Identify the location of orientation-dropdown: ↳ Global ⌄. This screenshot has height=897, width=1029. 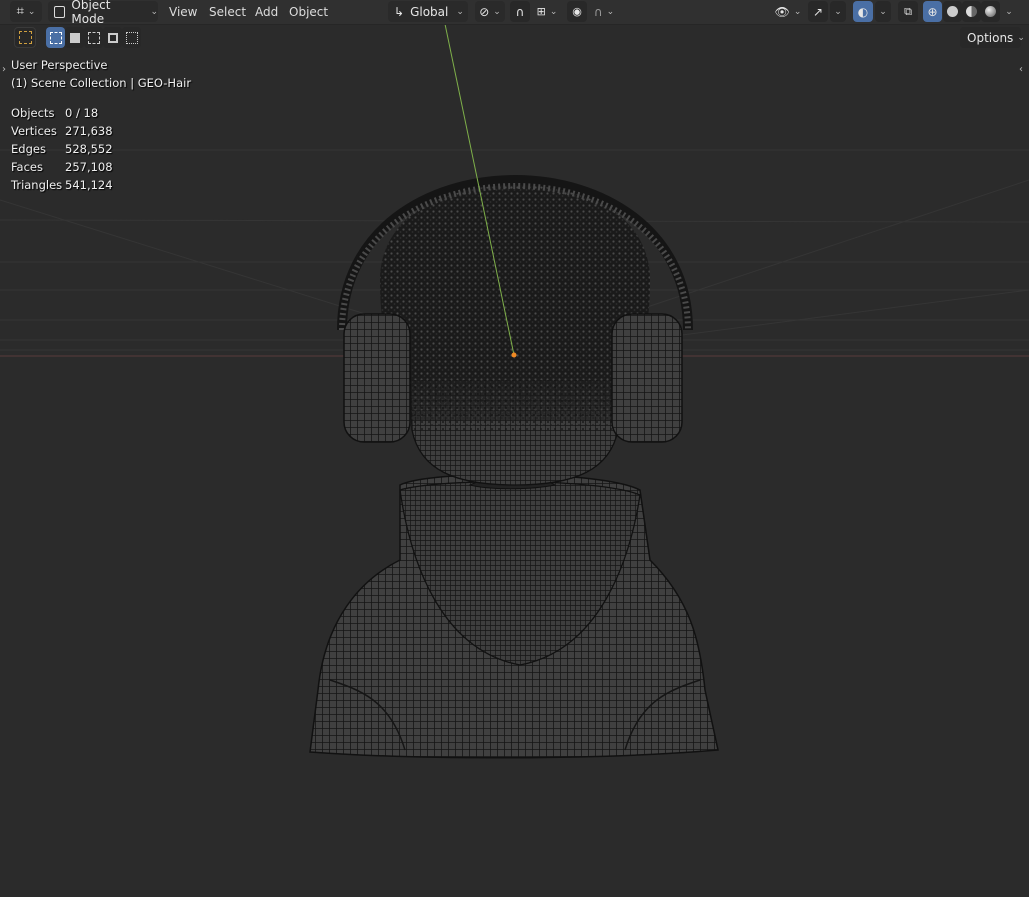
(428, 11).